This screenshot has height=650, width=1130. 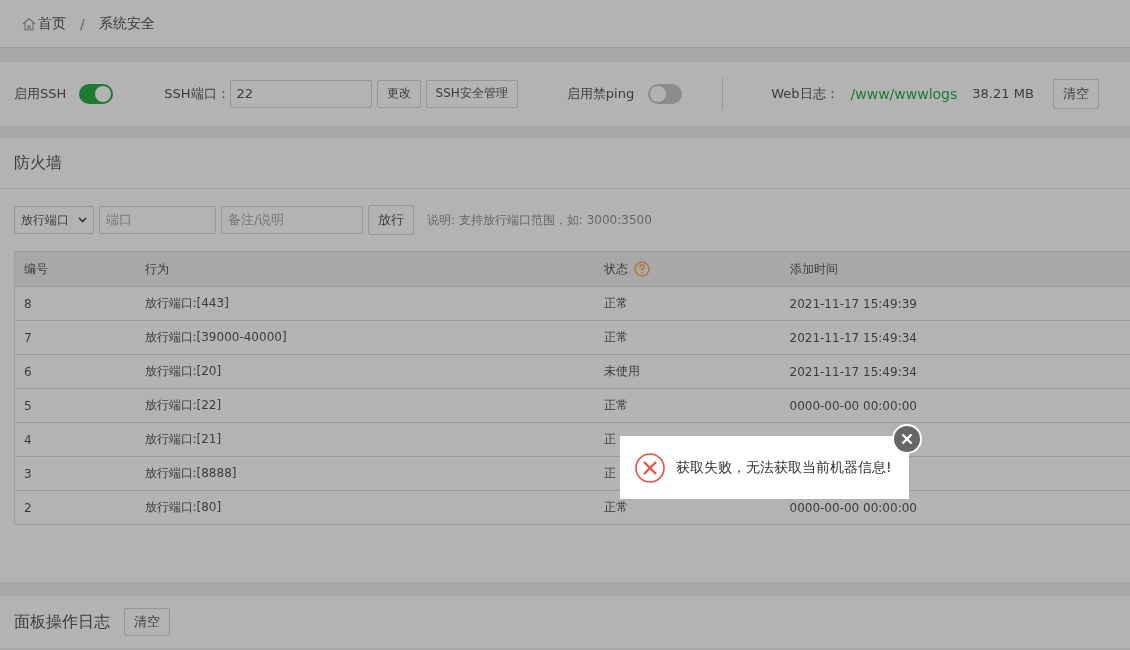 What do you see at coordinates (62, 622) in the screenshot?
I see `panel-log-title: 面板操作日志` at bounding box center [62, 622].